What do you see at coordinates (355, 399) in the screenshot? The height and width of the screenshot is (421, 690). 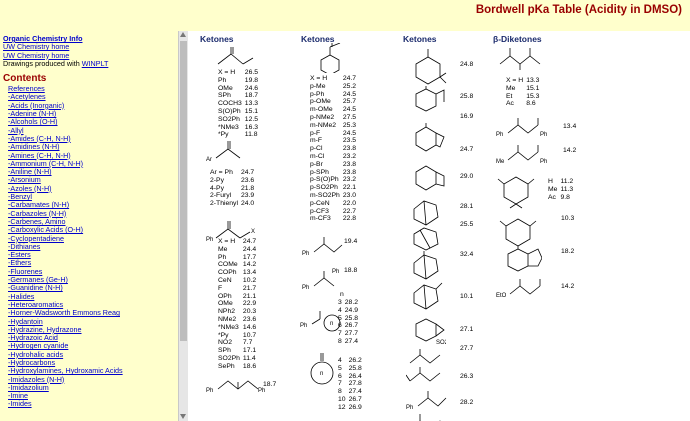 I see `pka-value: 26.7` at bounding box center [355, 399].